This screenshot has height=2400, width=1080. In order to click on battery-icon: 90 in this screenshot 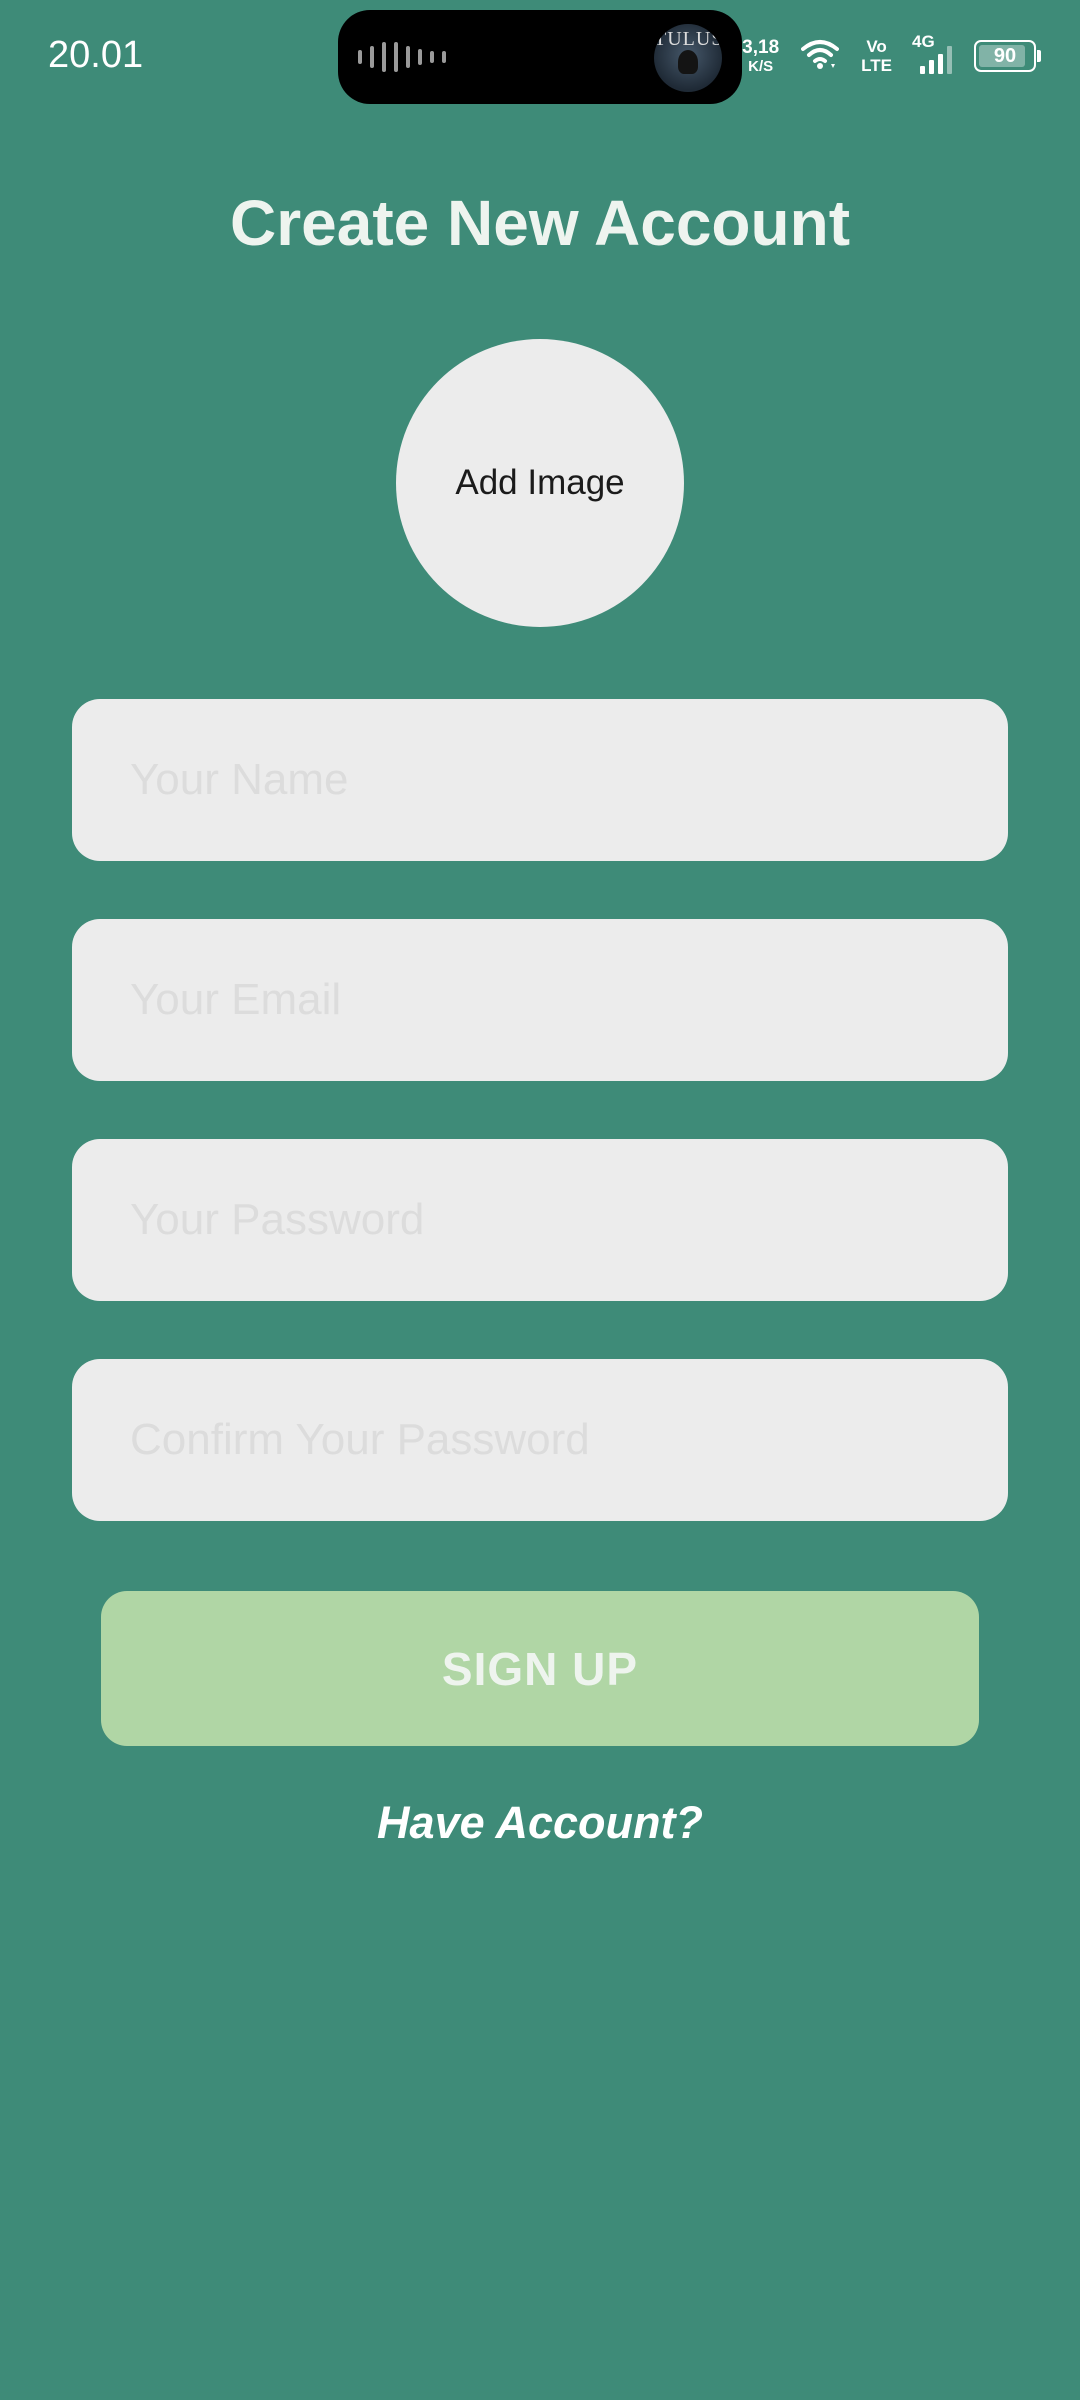, I will do `click(1007, 56)`.